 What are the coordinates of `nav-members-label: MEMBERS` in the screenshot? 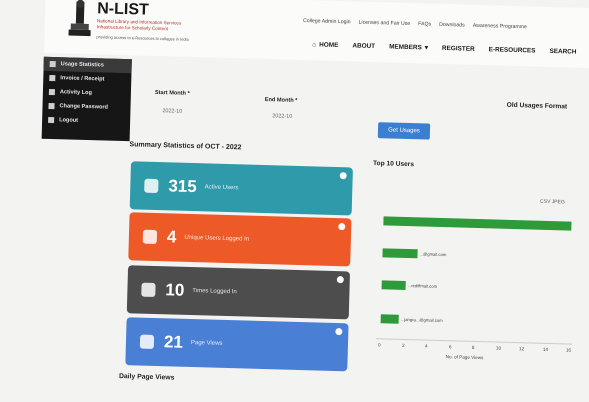 It's located at (405, 46).